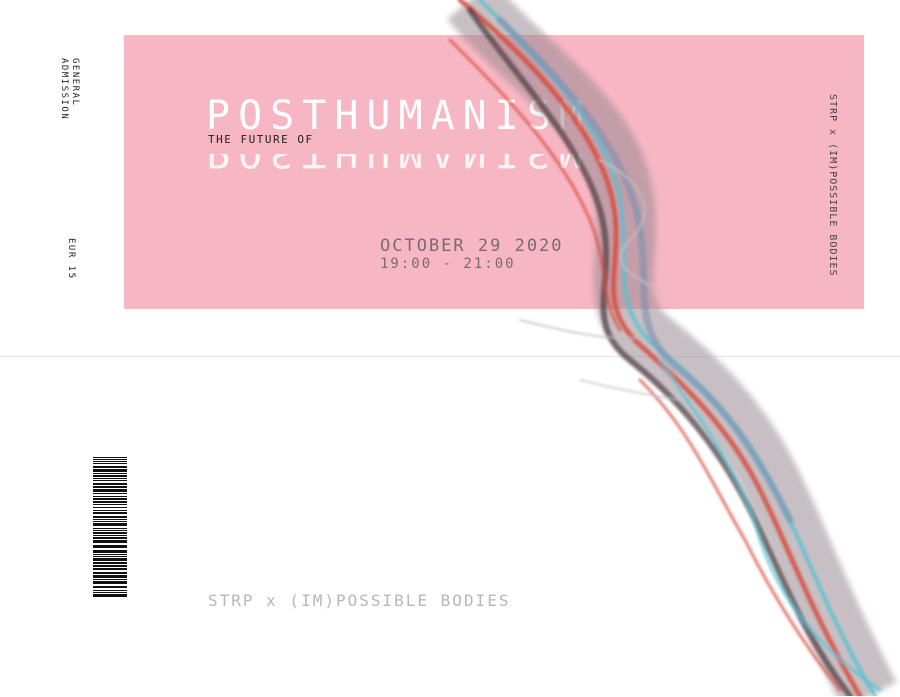 The width and height of the screenshot is (900, 697). What do you see at coordinates (75, 82) in the screenshot?
I see `admission-line-1: GENERAL` at bounding box center [75, 82].